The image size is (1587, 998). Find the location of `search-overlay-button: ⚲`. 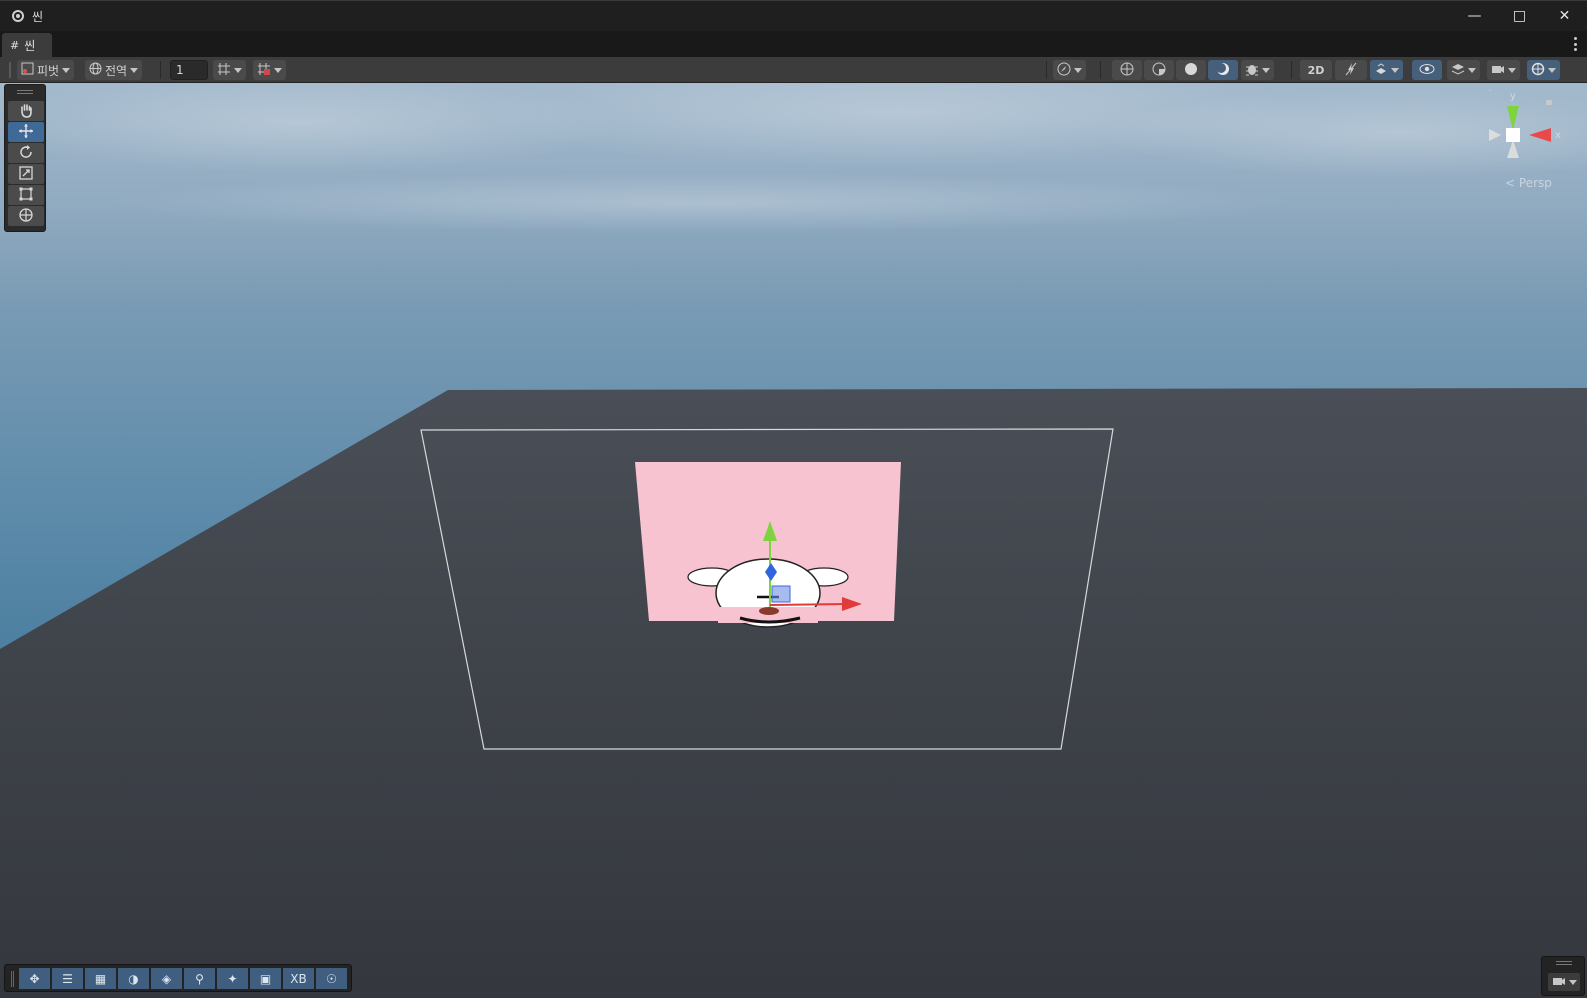

search-overlay-button: ⚲ is located at coordinates (199, 978).